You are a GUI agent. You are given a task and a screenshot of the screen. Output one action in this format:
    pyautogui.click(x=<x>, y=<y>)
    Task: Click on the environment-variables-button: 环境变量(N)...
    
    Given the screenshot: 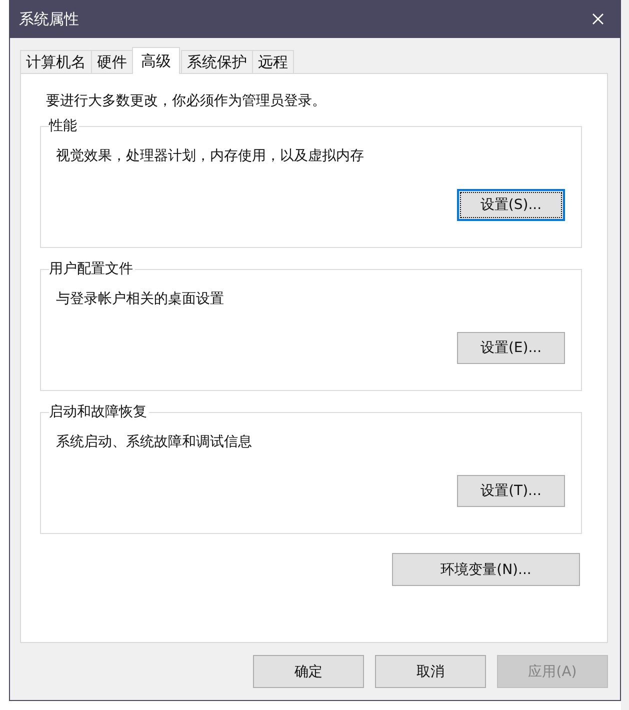 What is the action you would take?
    pyautogui.click(x=486, y=569)
    